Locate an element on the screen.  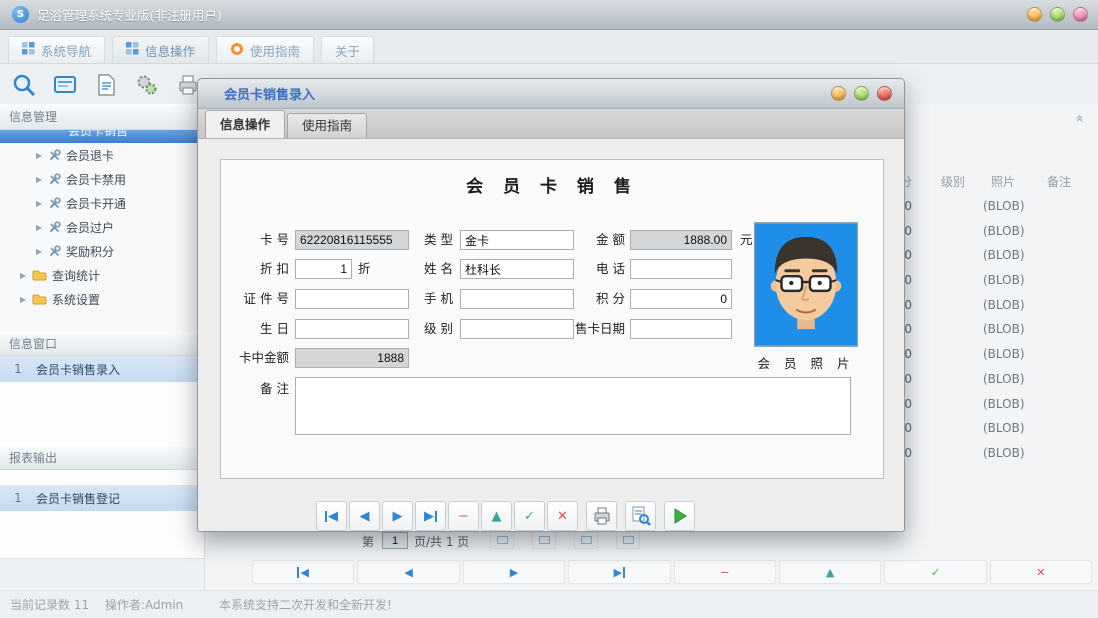
nav-delete-button: − is located at coordinates (724, 572).